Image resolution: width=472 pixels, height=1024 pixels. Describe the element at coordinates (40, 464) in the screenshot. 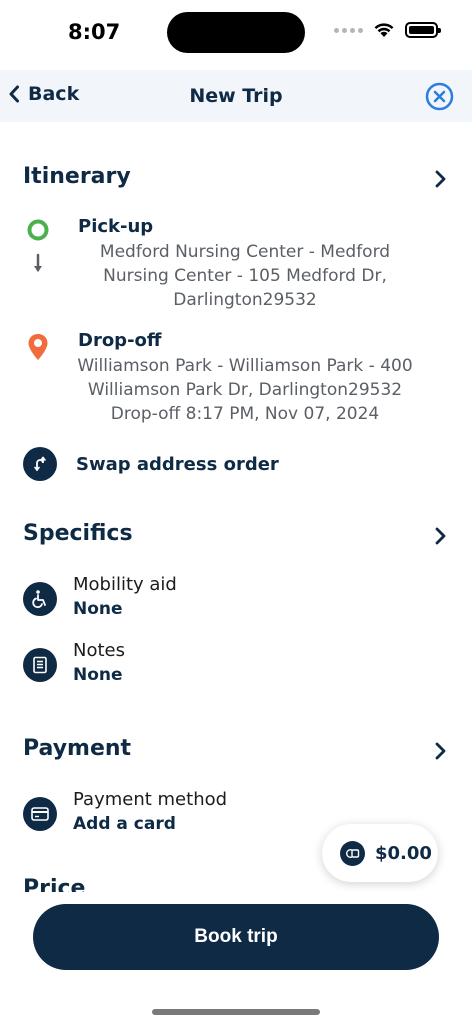

I see `swap-icon` at that location.